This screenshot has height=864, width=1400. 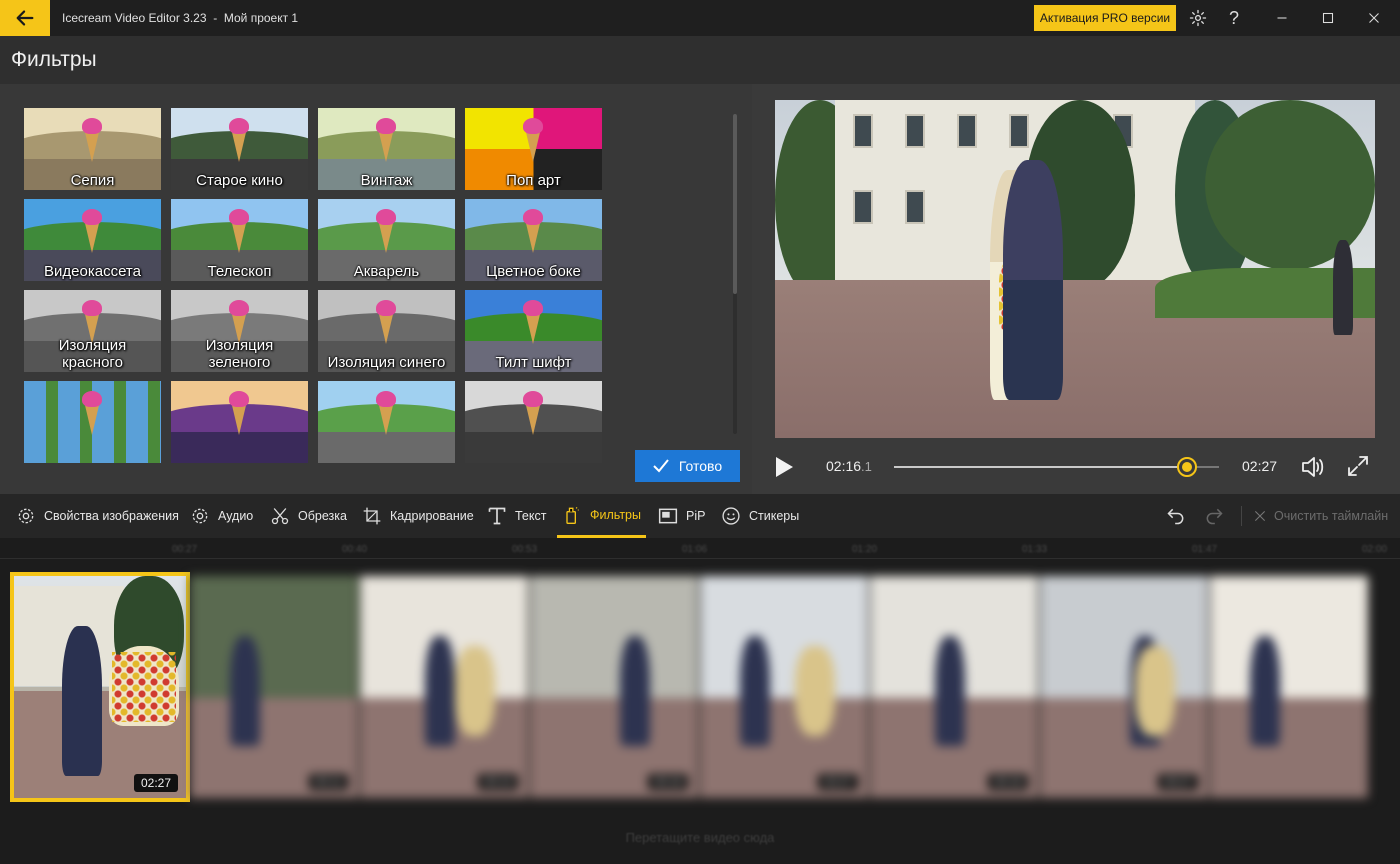 What do you see at coordinates (111, 516) in the screenshot?
I see `tool-label: Свойства изображения` at bounding box center [111, 516].